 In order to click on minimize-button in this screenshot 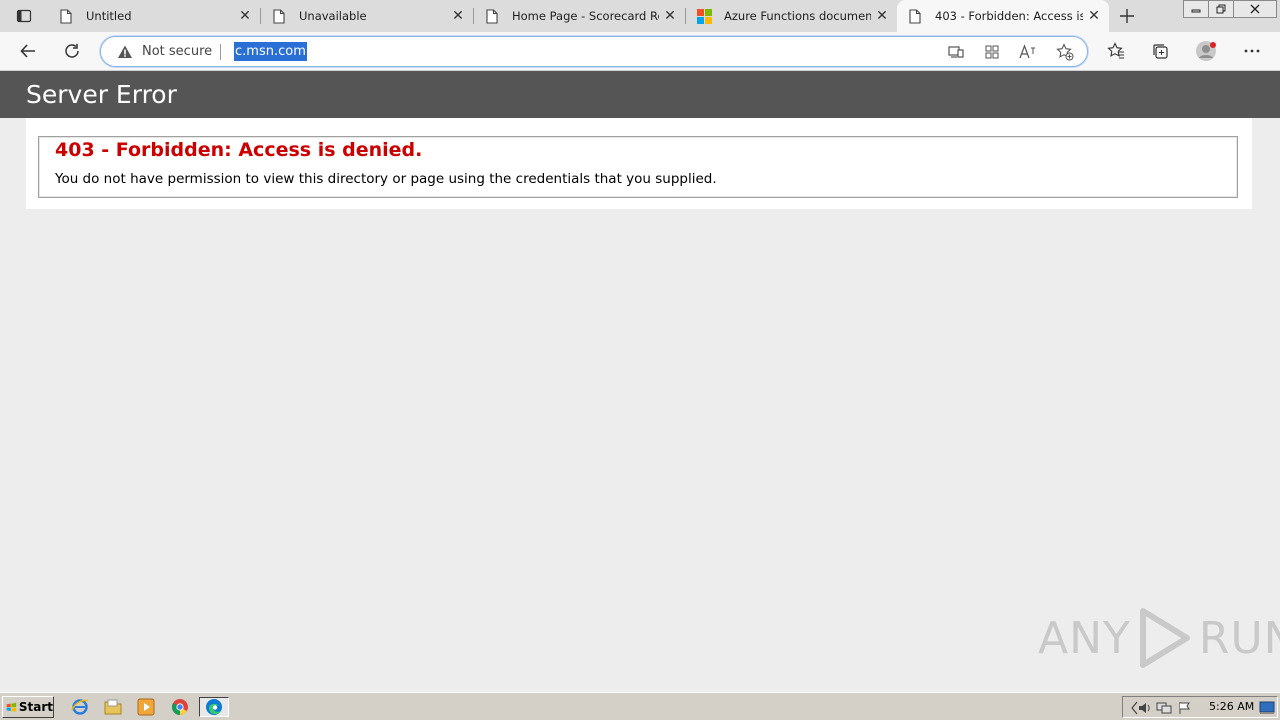, I will do `click(1196, 9)`.